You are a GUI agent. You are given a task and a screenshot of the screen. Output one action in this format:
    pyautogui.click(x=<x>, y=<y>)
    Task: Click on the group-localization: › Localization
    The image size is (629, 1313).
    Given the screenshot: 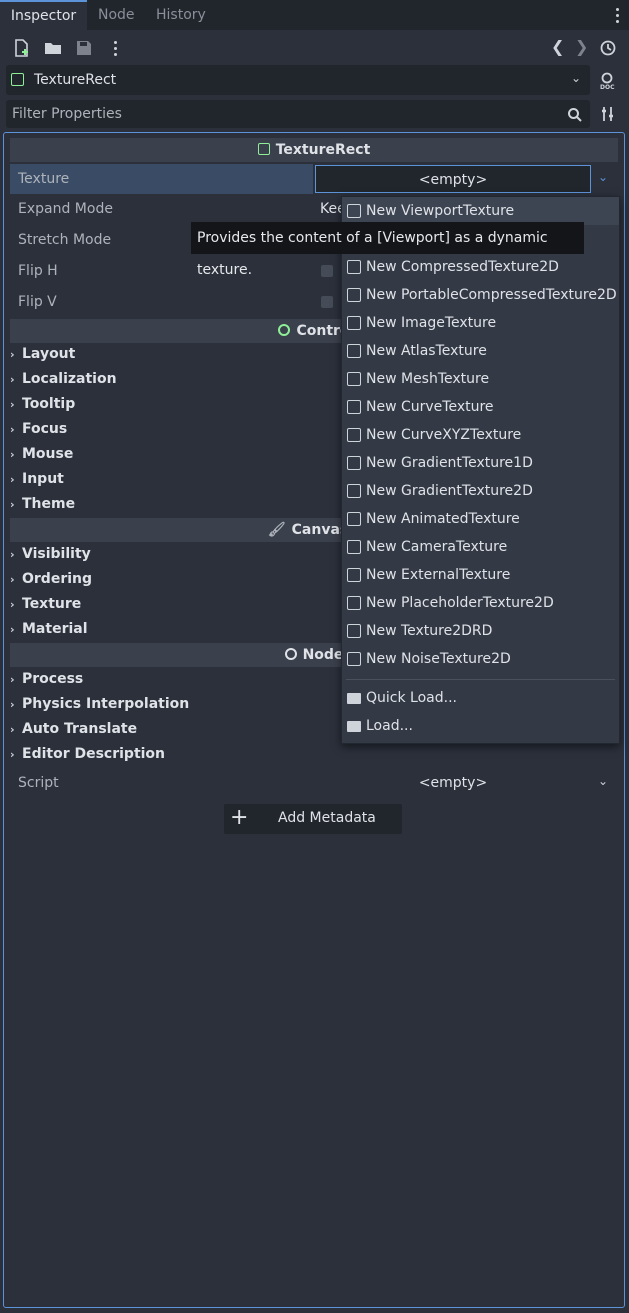 What is the action you would take?
    pyautogui.click(x=63, y=379)
    